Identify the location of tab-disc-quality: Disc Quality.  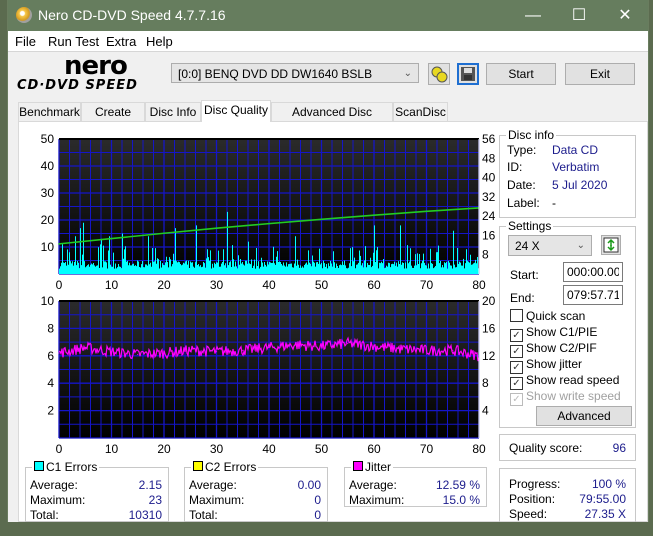
(236, 111).